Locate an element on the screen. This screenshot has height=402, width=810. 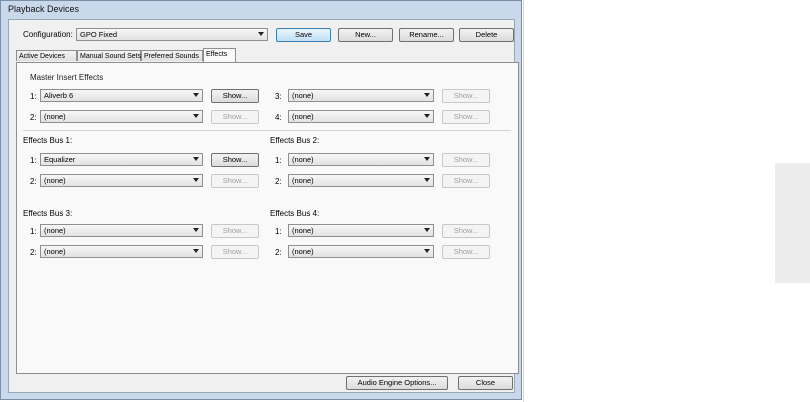
tab-active-devices: Active Devices is located at coordinates (46, 55).